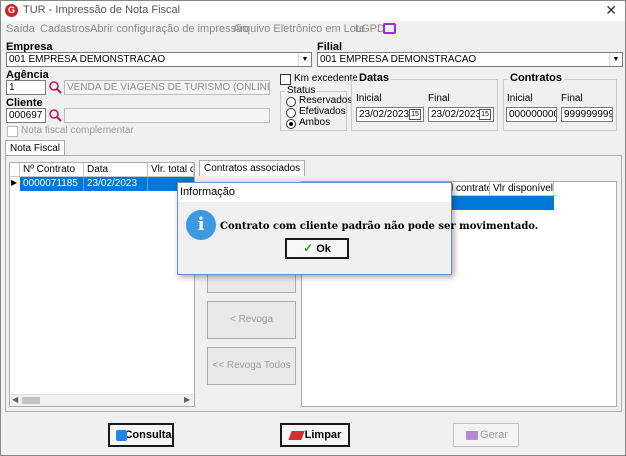 This screenshot has width=626, height=456. I want to click on radio-efetivados, so click(291, 113).